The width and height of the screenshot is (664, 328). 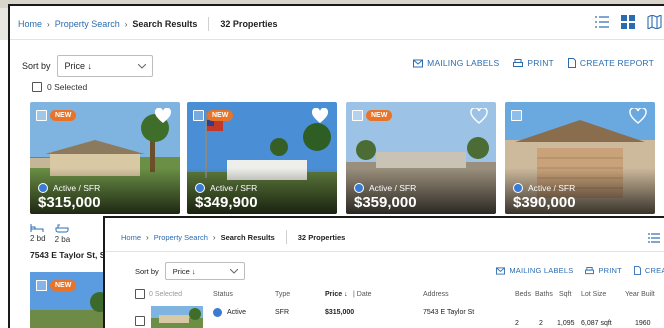 I want to click on report-icon, so click(x=637, y=270).